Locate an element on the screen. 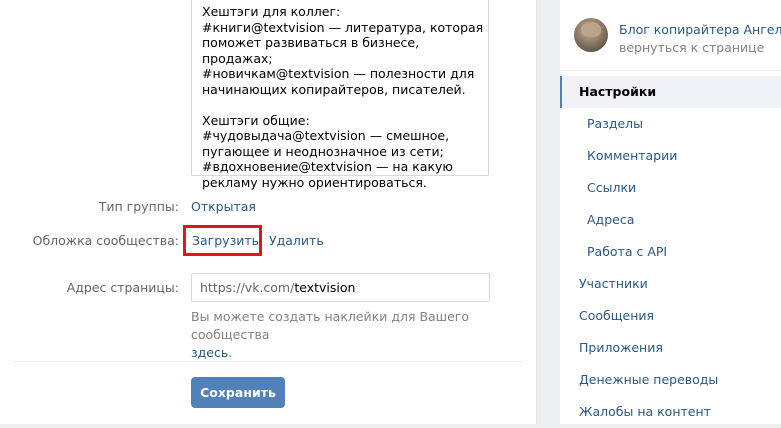 The height and width of the screenshot is (428, 781). nav-addresses: Адреса is located at coordinates (670, 220).